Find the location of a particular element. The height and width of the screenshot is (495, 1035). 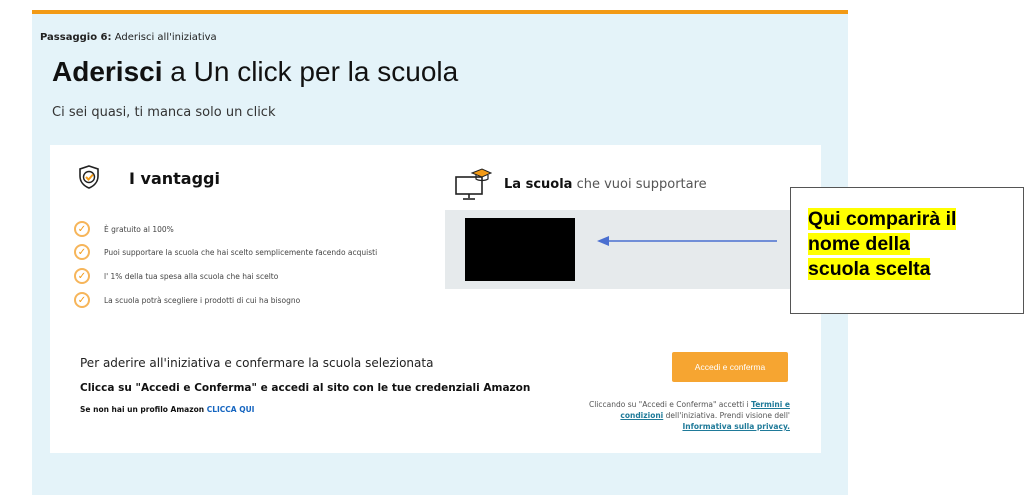

page-title-rest: a Un click per la scuola is located at coordinates (314, 71).